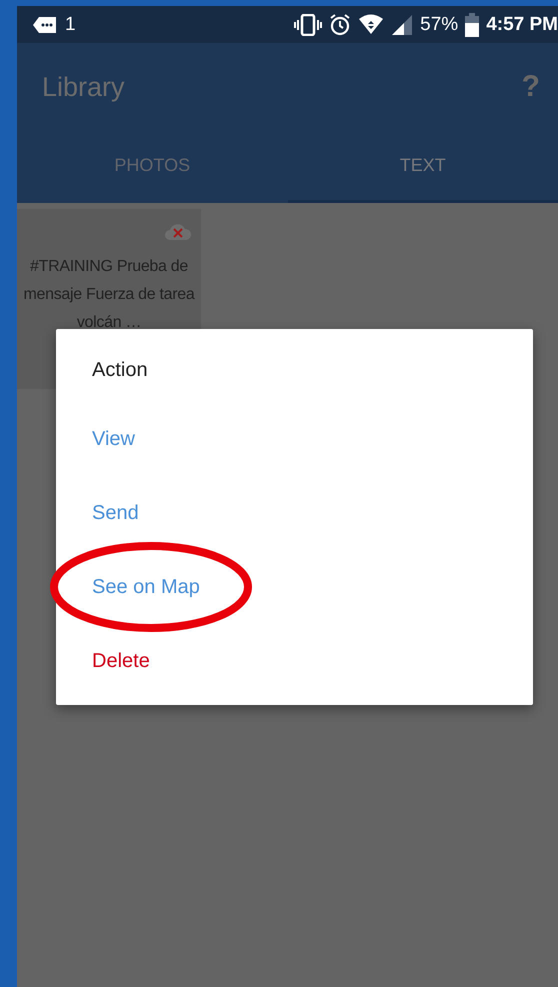  Describe the element at coordinates (439, 25) in the screenshot. I see `battery-percent: 57%` at that location.